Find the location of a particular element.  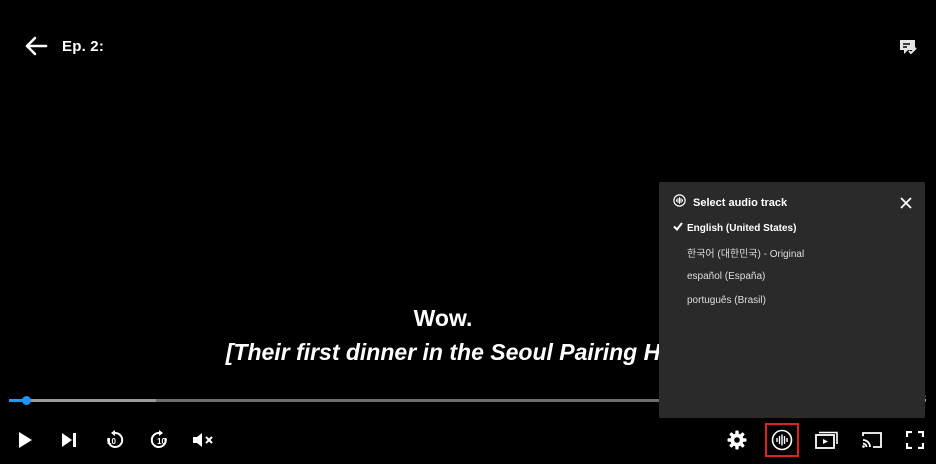

forward-10-button: 10 is located at coordinates (159, 440).